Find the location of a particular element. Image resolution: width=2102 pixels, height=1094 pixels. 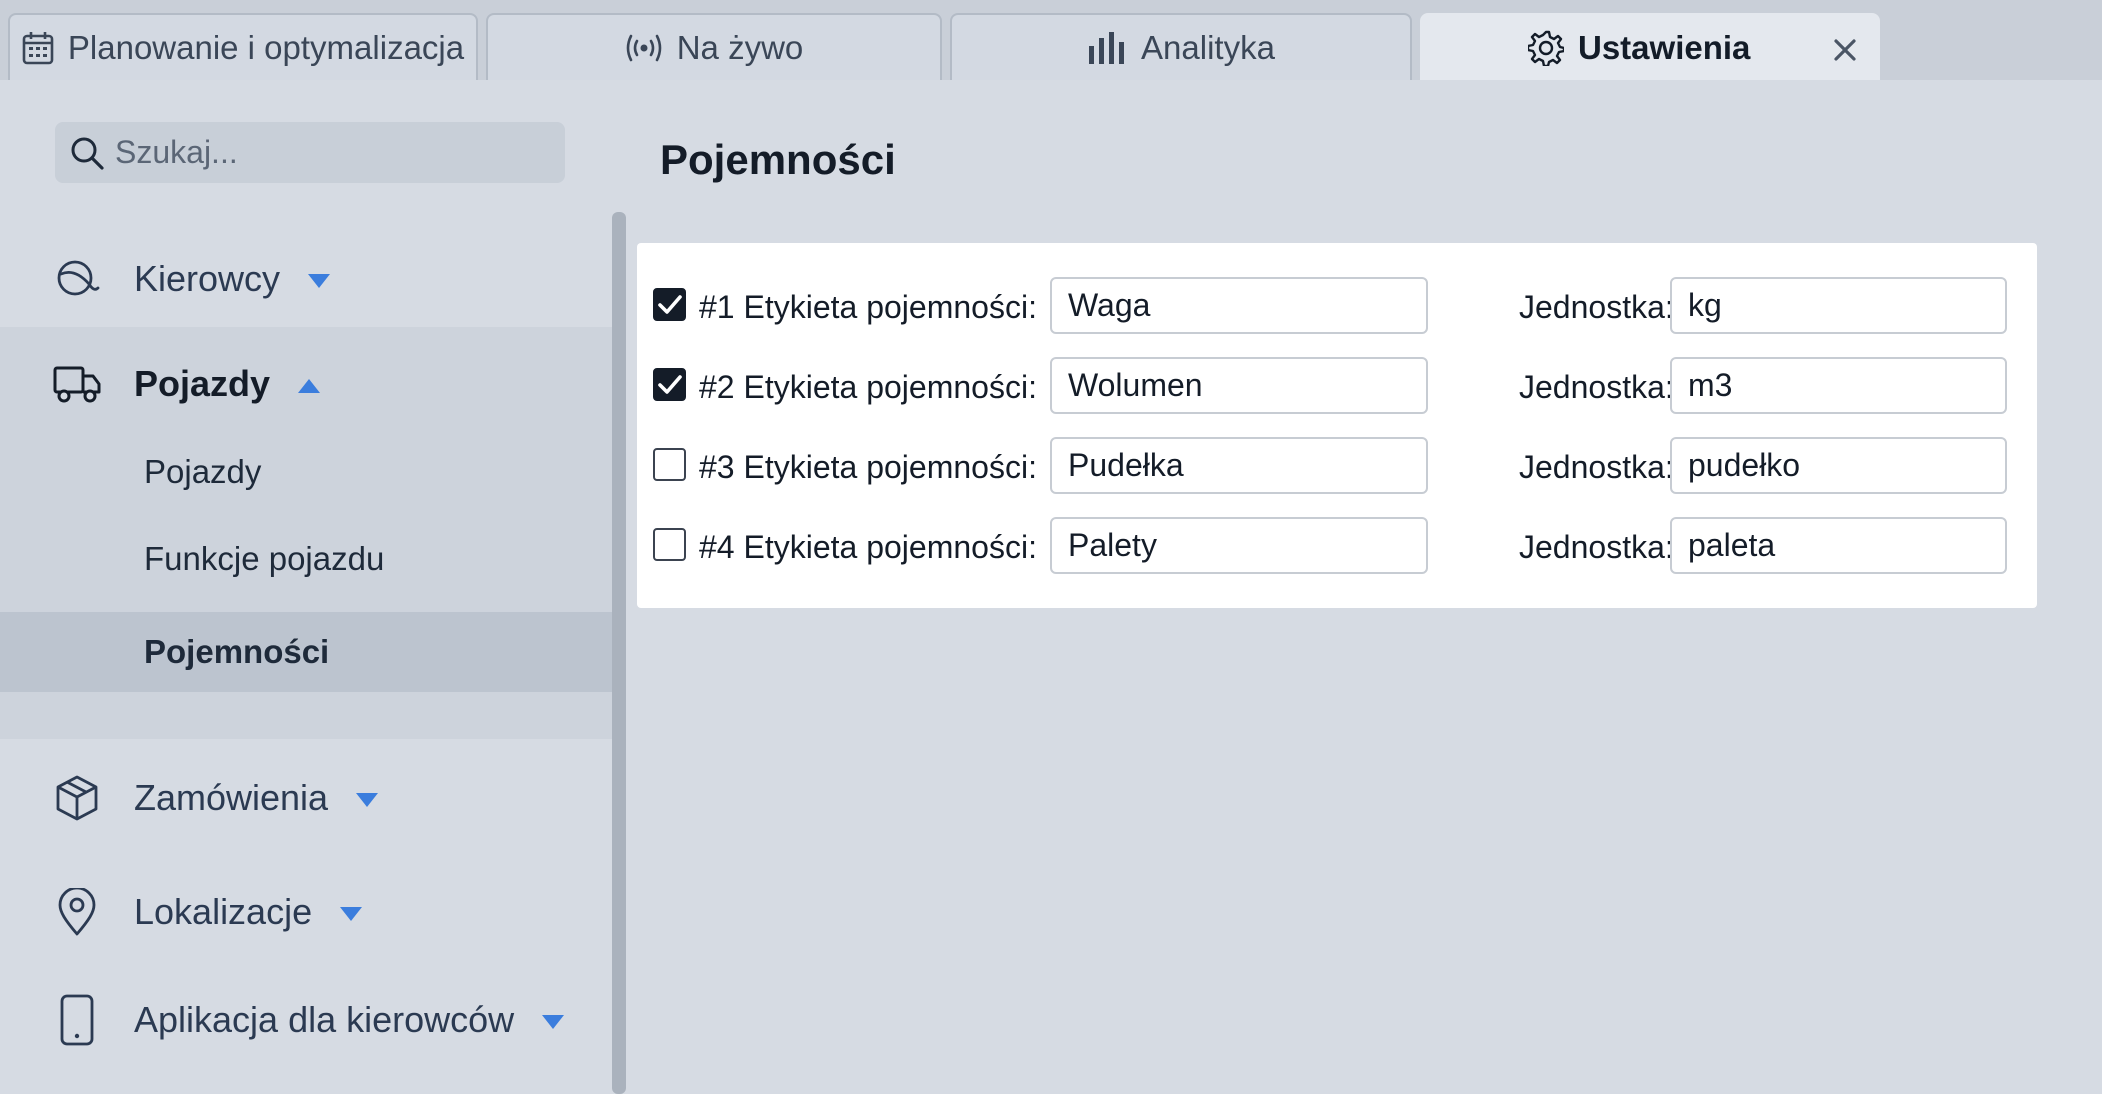

capacity-row: #4 Etykieta pojemności: Jednostka: is located at coordinates (1337, 547).